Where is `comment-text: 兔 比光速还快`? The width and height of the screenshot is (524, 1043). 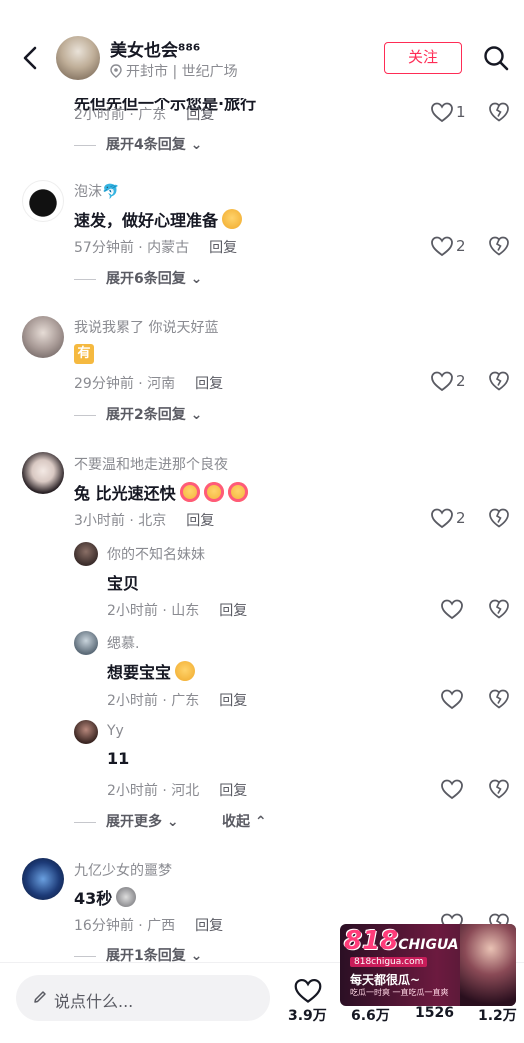
comment-text: 兔 比光速还快 is located at coordinates (161, 492).